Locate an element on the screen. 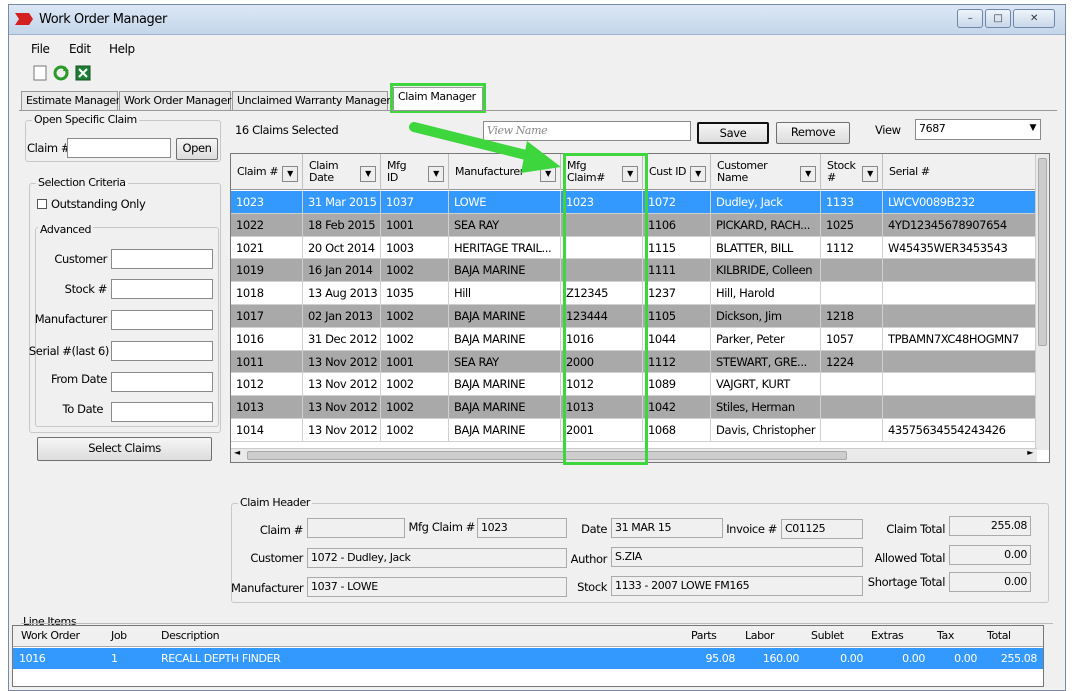 This screenshot has height=691, width=1074. table-cell: 31 Dec 2012 is located at coordinates (342, 339).